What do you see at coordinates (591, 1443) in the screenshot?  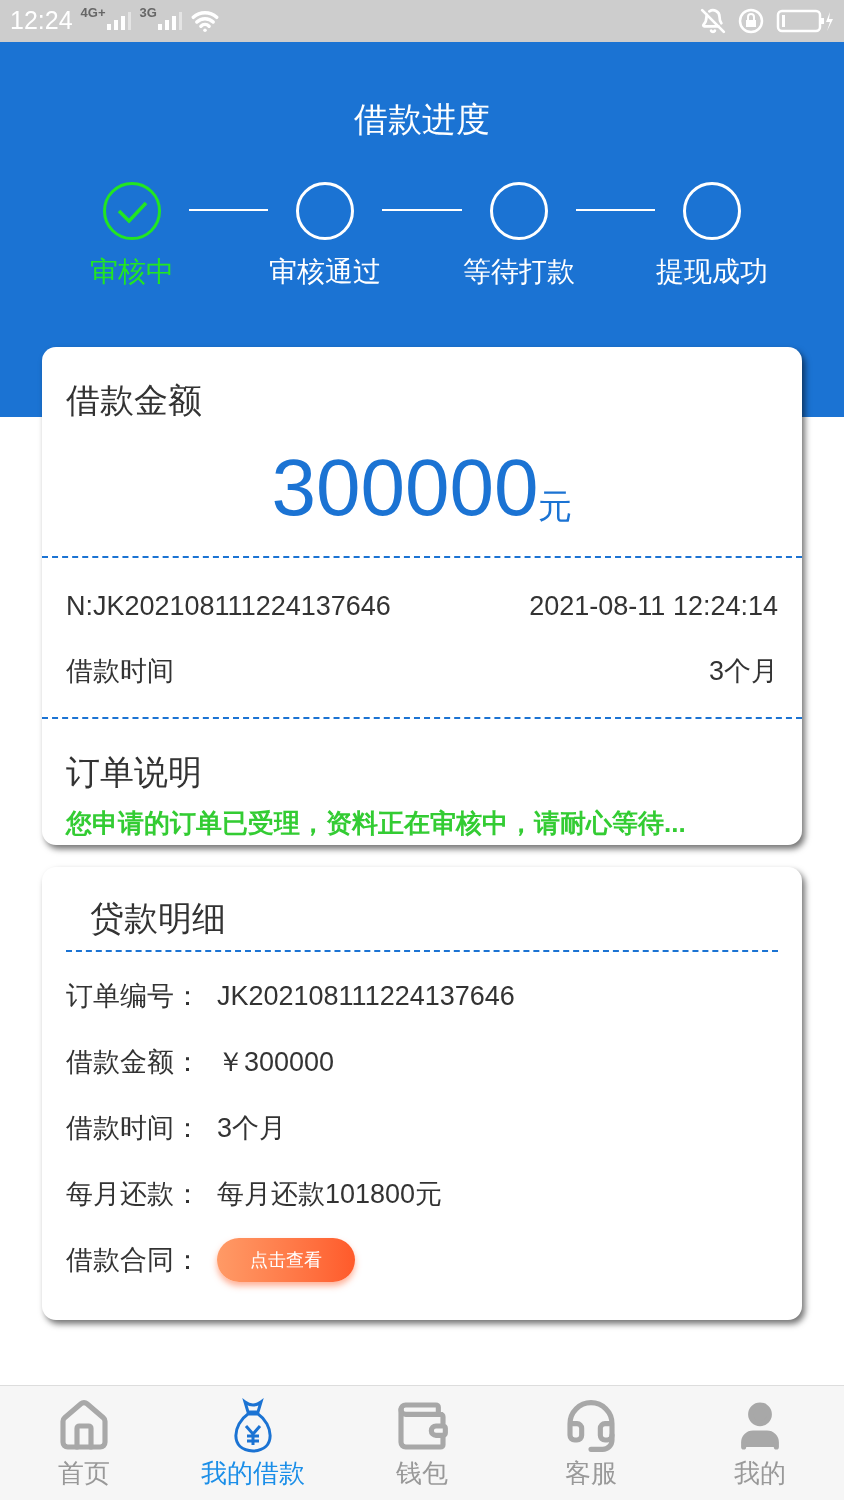 I see `nav-tab: 客服` at bounding box center [591, 1443].